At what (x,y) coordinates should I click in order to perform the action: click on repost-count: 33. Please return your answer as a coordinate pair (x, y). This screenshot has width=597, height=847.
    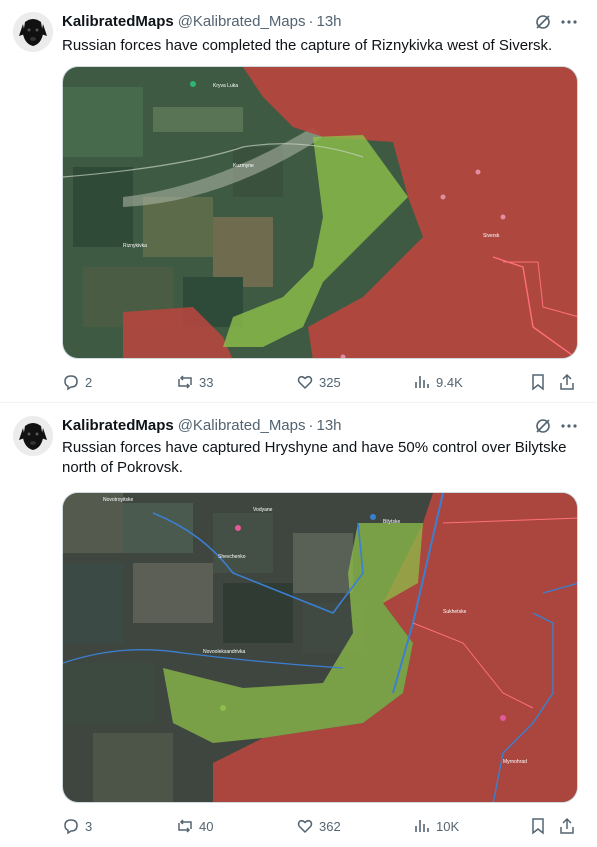
    Looking at the image, I should click on (206, 382).